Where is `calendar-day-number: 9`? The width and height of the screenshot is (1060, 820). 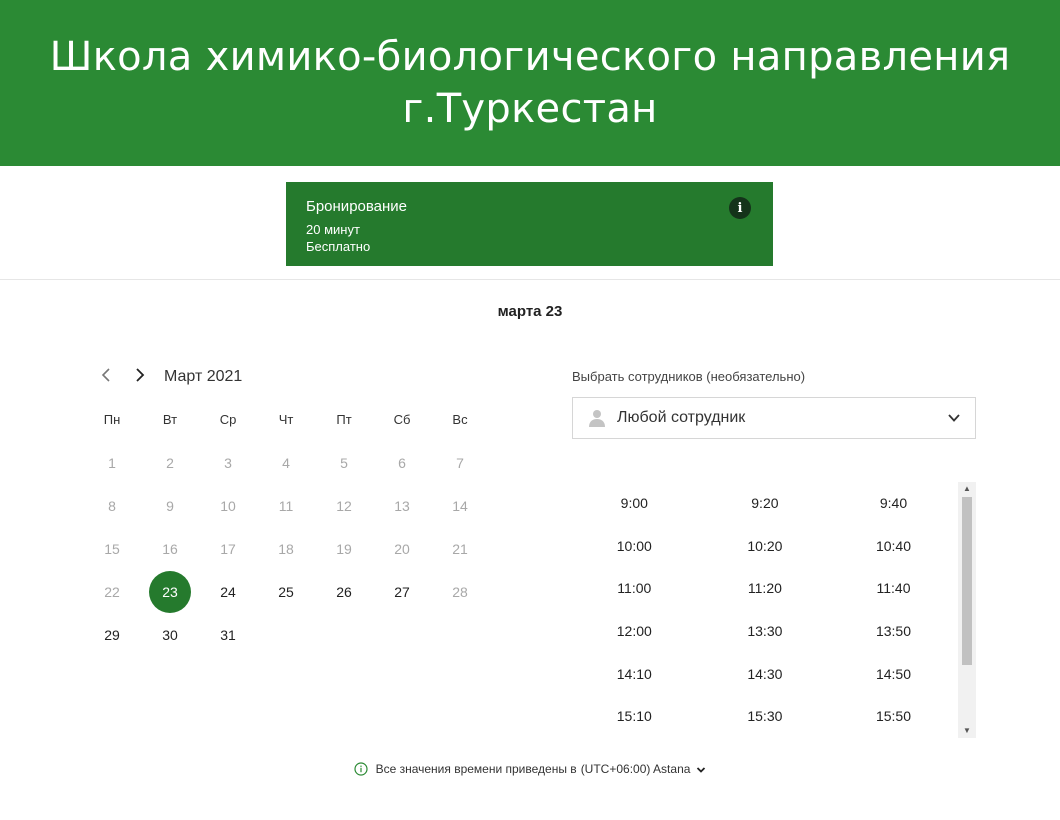 calendar-day-number: 9 is located at coordinates (170, 505).